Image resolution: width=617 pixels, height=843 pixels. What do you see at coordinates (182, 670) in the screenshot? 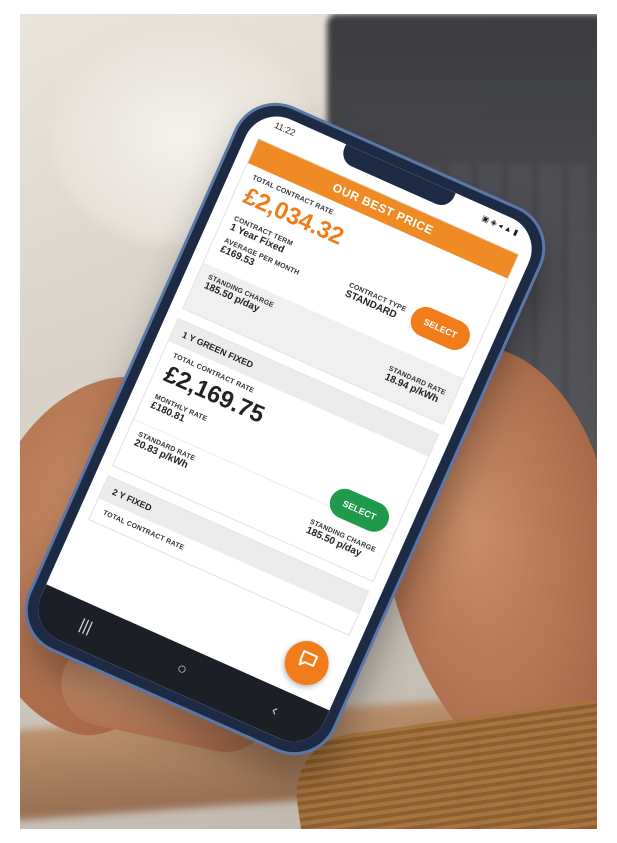
I see `home-icon: ○` at bounding box center [182, 670].